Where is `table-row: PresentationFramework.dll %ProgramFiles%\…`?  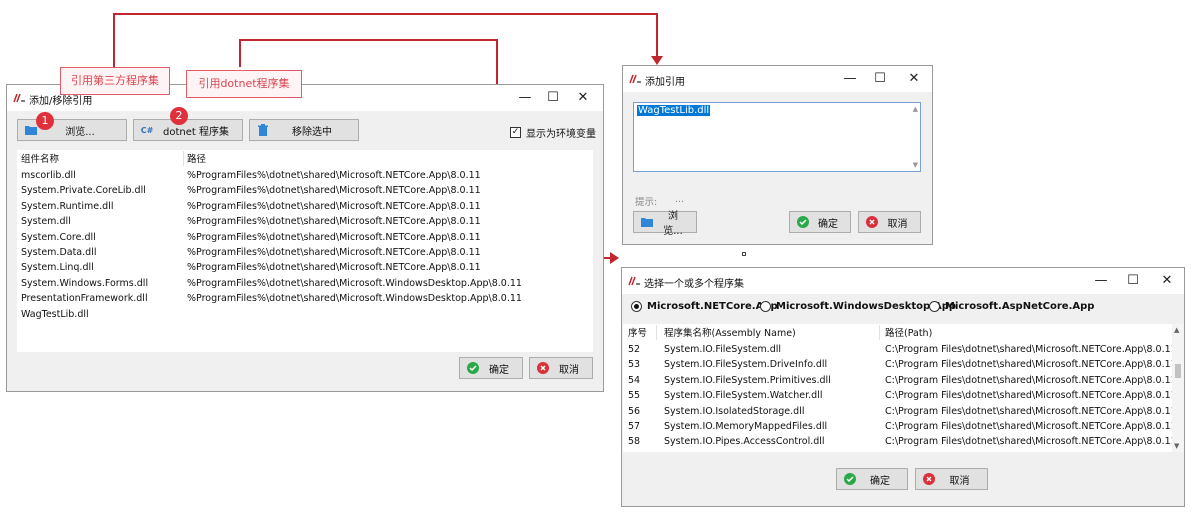 table-row: PresentationFramework.dll %ProgramFiles%\… is located at coordinates (305, 298).